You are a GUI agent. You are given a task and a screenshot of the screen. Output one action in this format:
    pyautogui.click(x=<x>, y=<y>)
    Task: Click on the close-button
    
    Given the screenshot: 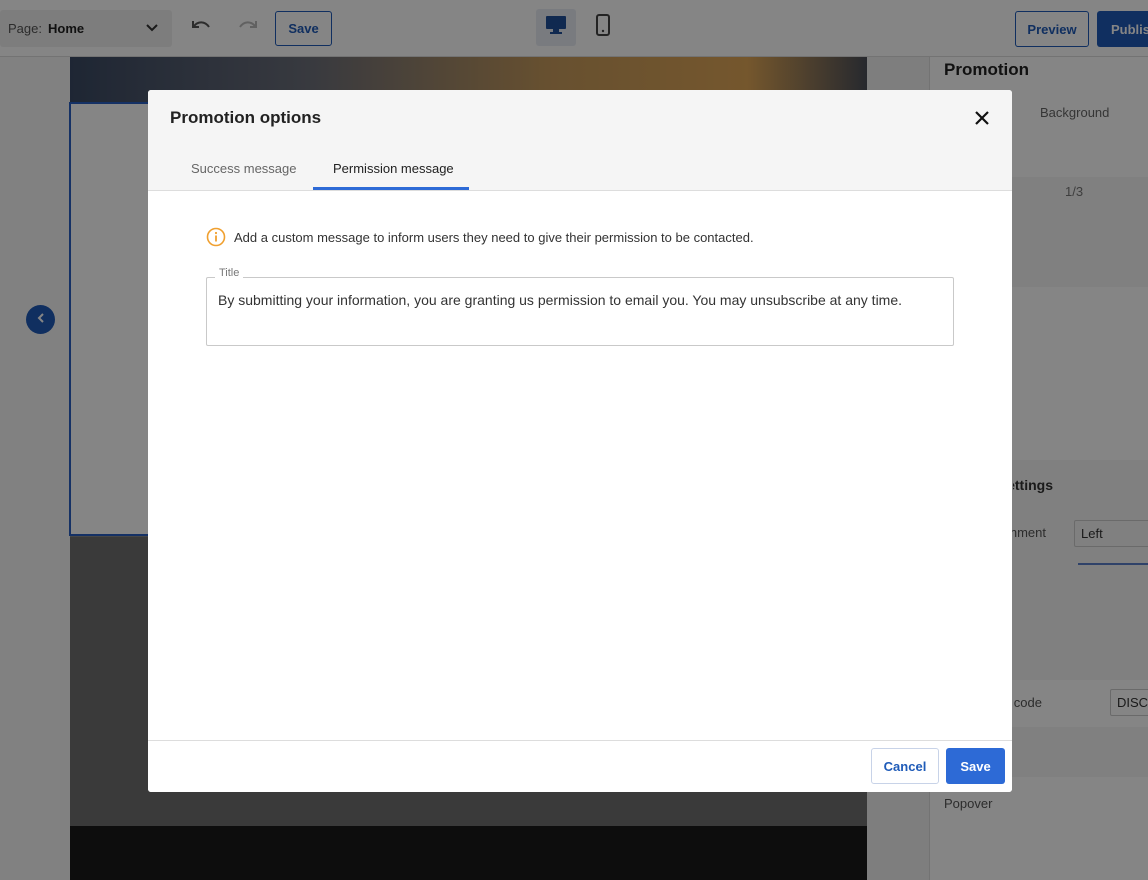 What is the action you would take?
    pyautogui.click(x=982, y=120)
    